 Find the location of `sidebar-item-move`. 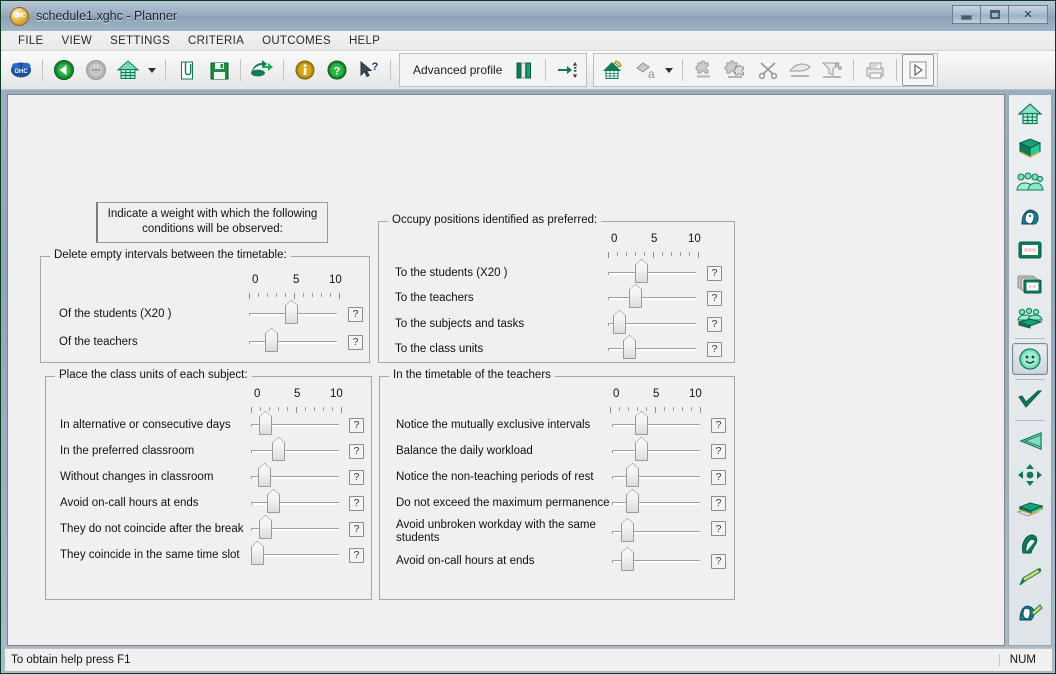

sidebar-item-move is located at coordinates (1030, 475).